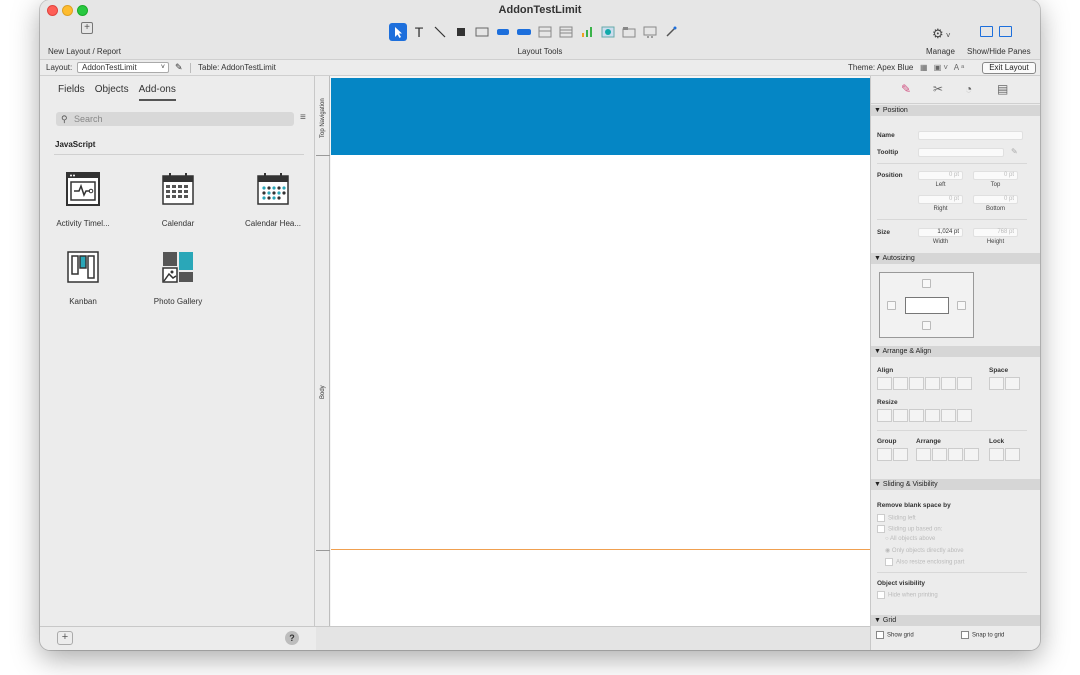 This screenshot has width=1080, height=675. Describe the element at coordinates (999, 51) in the screenshot. I see `show-hide-panes-label: Show/Hide Panes` at that location.